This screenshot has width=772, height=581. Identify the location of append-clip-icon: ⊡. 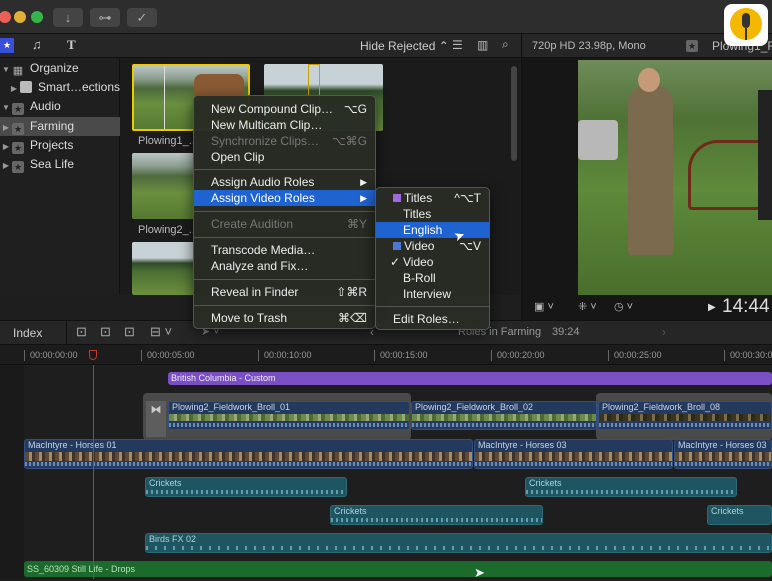
(129, 332).